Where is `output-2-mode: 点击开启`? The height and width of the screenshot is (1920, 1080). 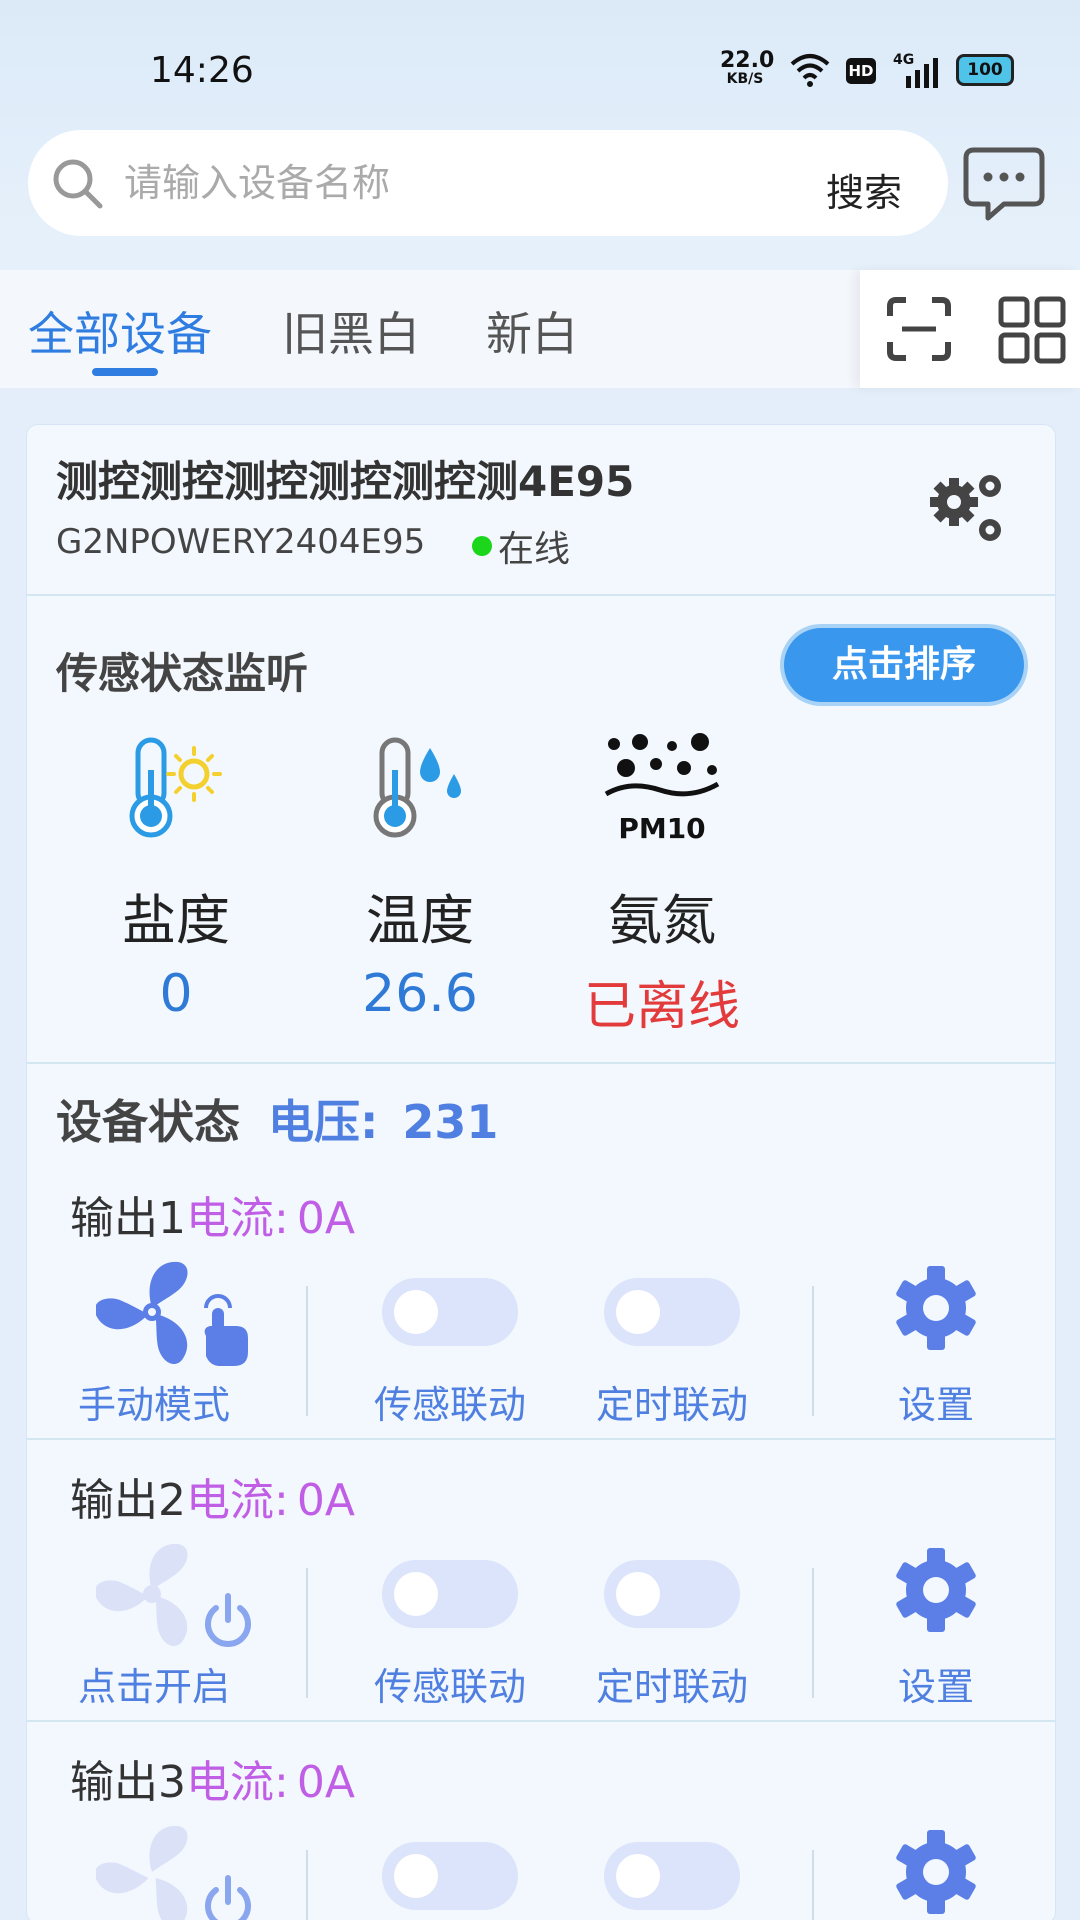 output-2-mode: 点击开启 is located at coordinates (154, 1683).